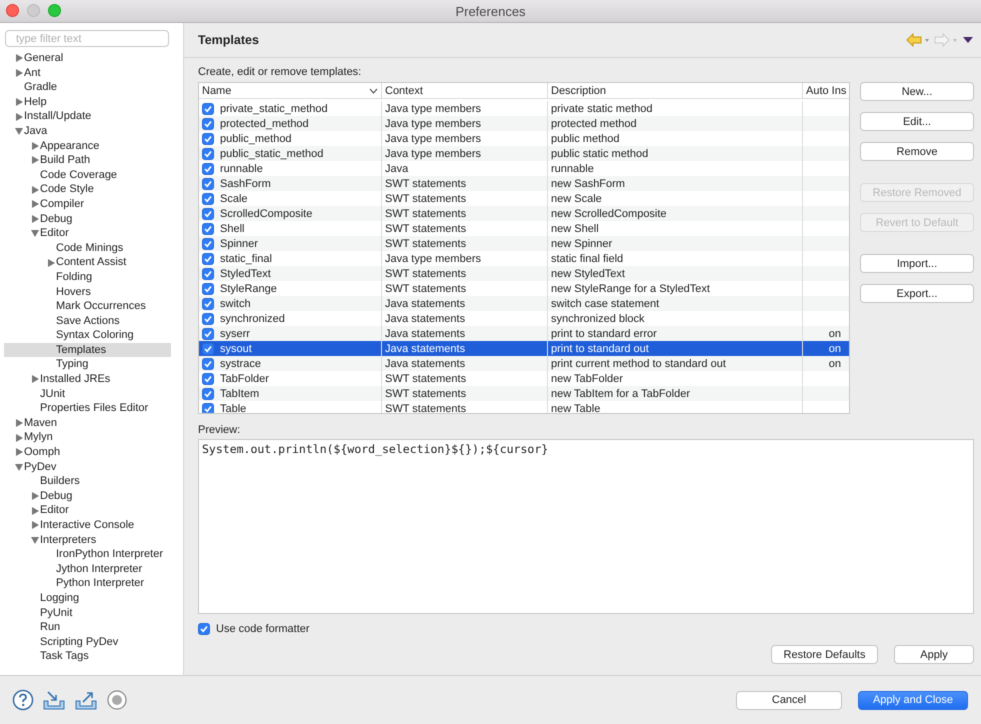  Describe the element at coordinates (524, 243) in the screenshot. I see `table-row: Spinner SWT statements new Spinner` at that location.